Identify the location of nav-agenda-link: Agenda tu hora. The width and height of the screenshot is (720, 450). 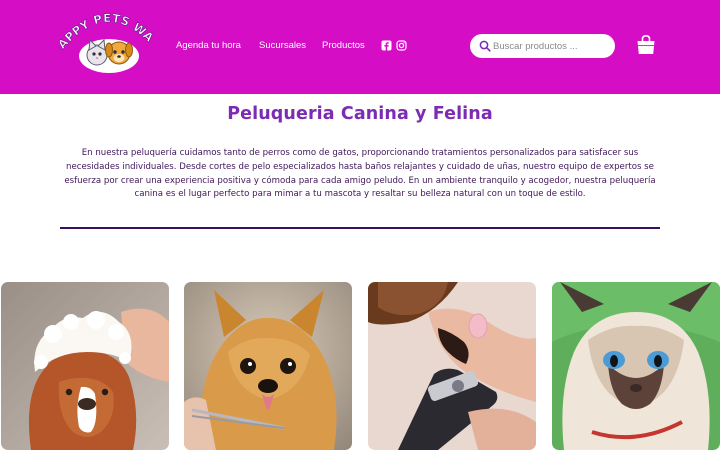
(208, 46).